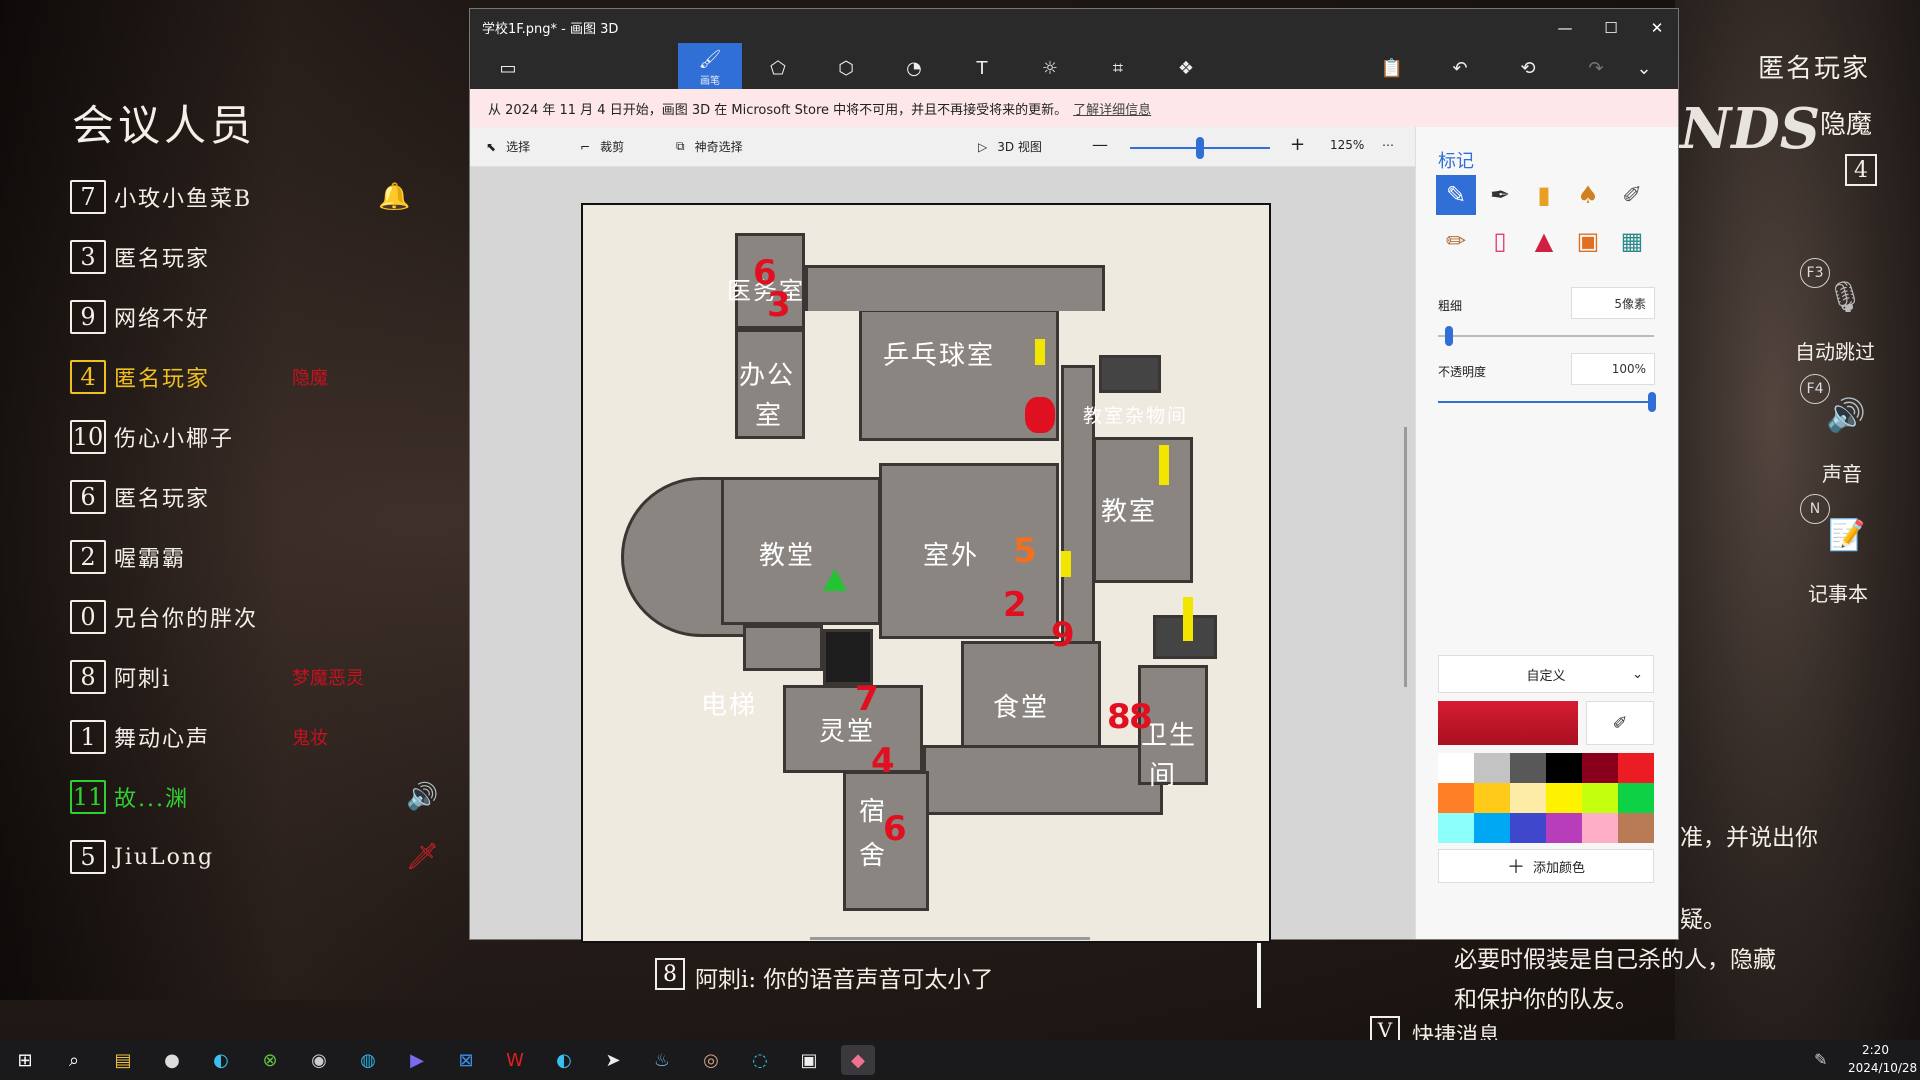 The image size is (1920, 1080). What do you see at coordinates (1652, 402) in the screenshot?
I see `opacity-slider-thumb` at bounding box center [1652, 402].